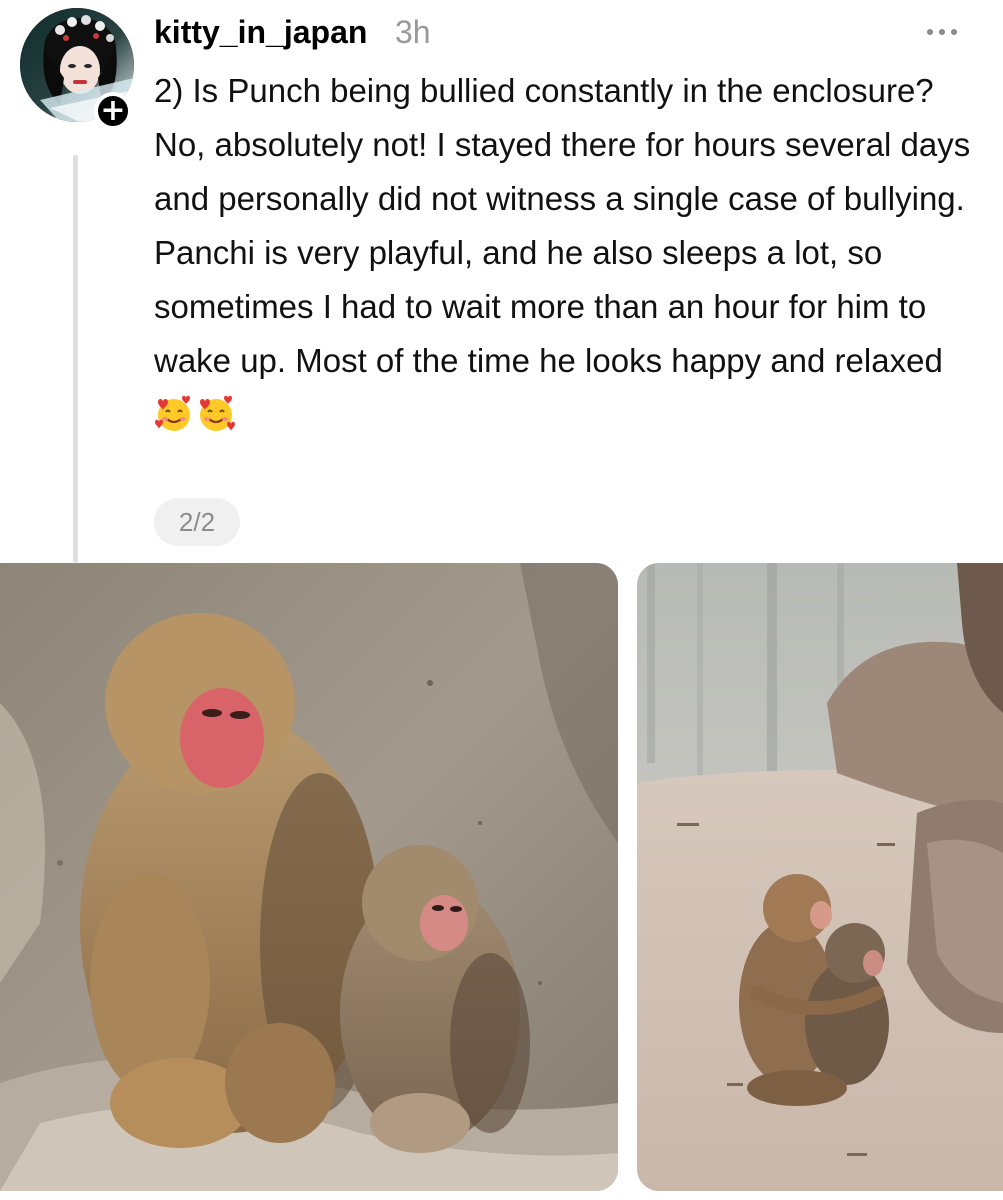 Image resolution: width=1003 pixels, height=1200 pixels. I want to click on avatar: +, so click(77, 69).